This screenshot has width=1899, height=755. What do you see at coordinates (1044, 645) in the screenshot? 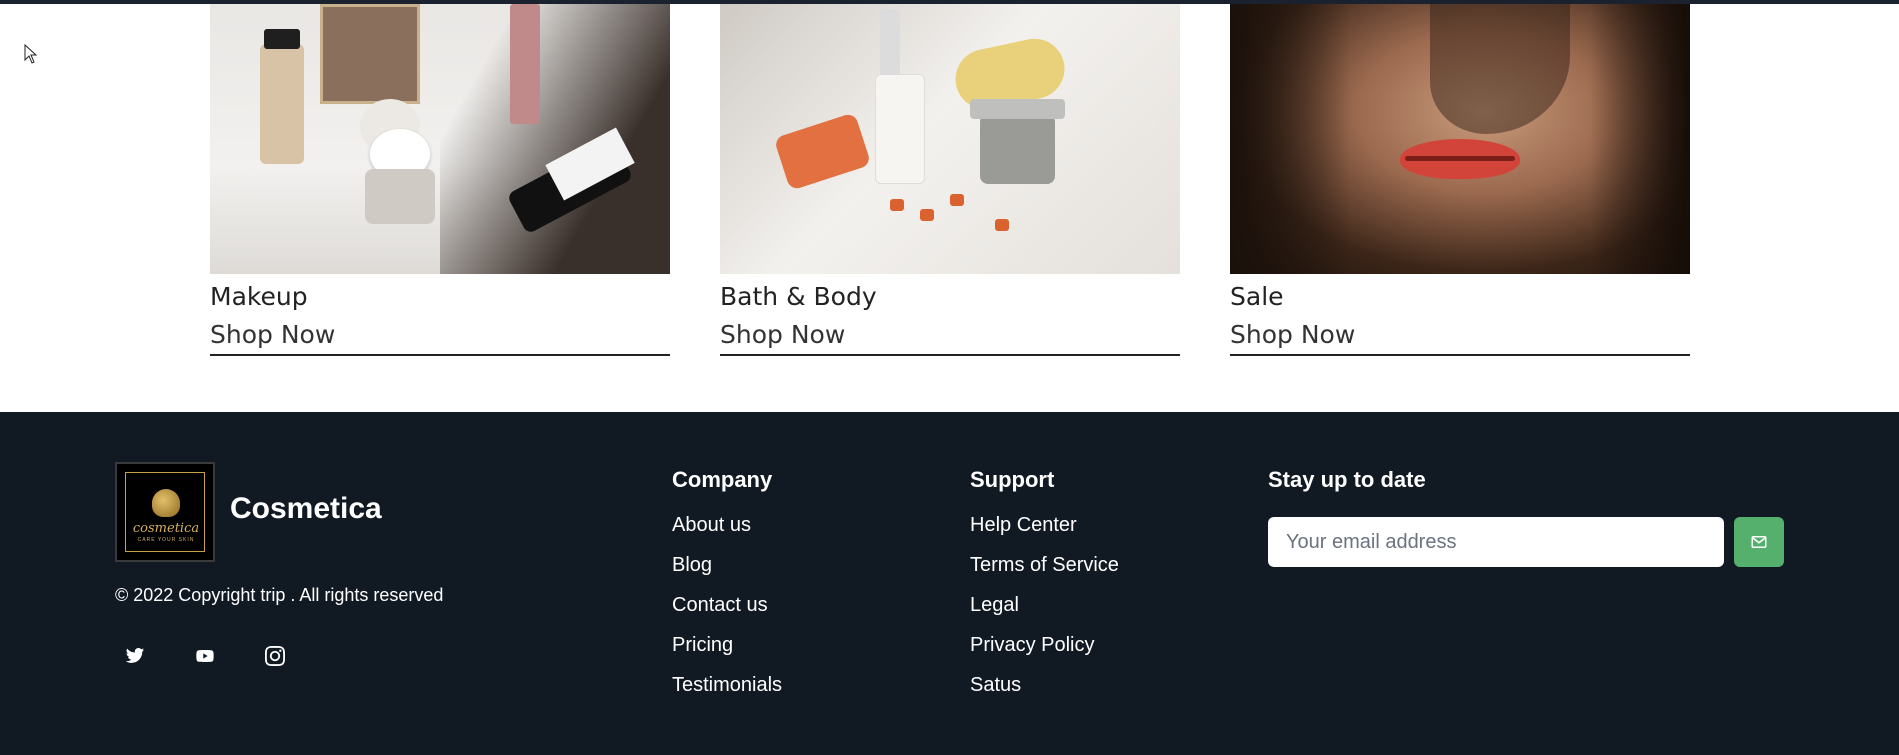
I see `footer-link-privacy: Privacy Policy` at bounding box center [1044, 645].